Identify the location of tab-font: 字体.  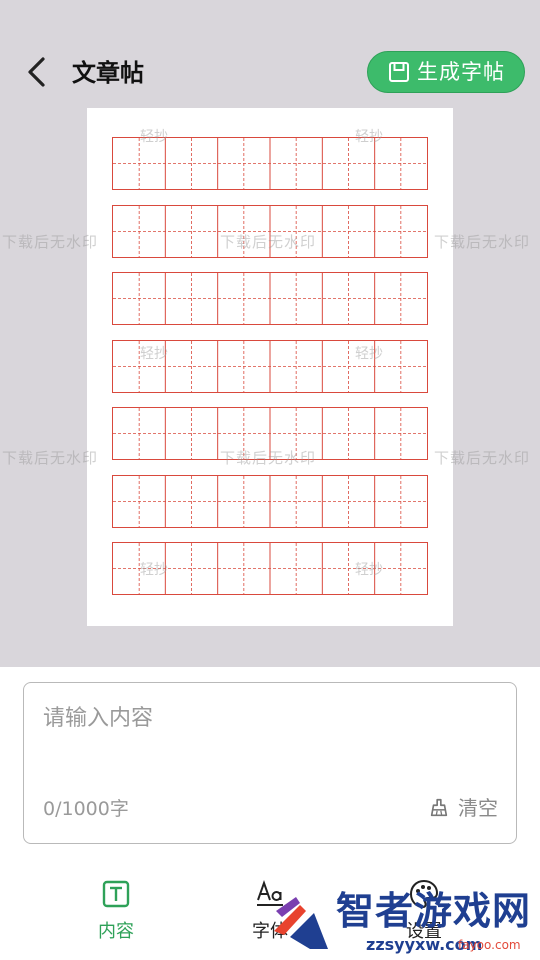
(270, 911).